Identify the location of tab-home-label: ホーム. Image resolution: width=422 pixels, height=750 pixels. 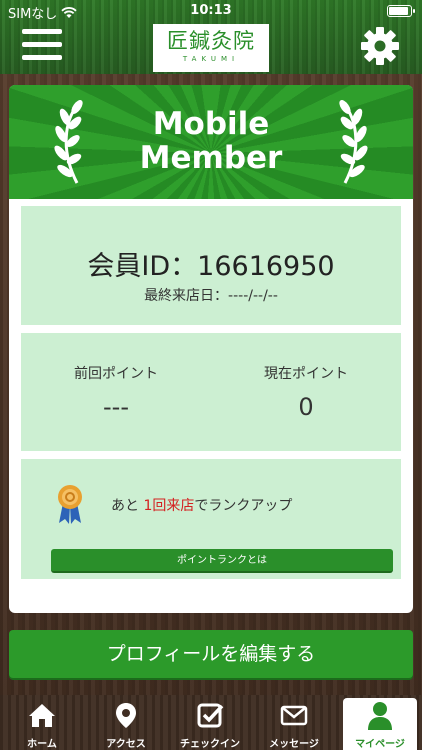
(42, 744).